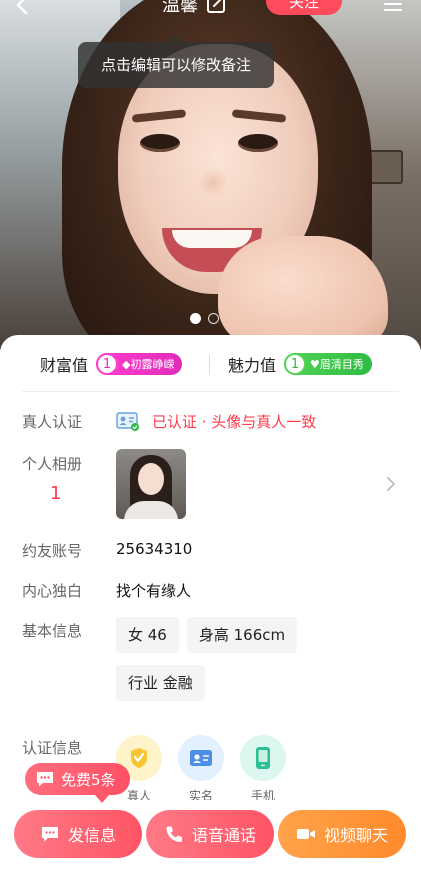 The width and height of the screenshot is (421, 870). Describe the element at coordinates (195, 318) in the screenshot. I see `pager-dot-active` at that location.